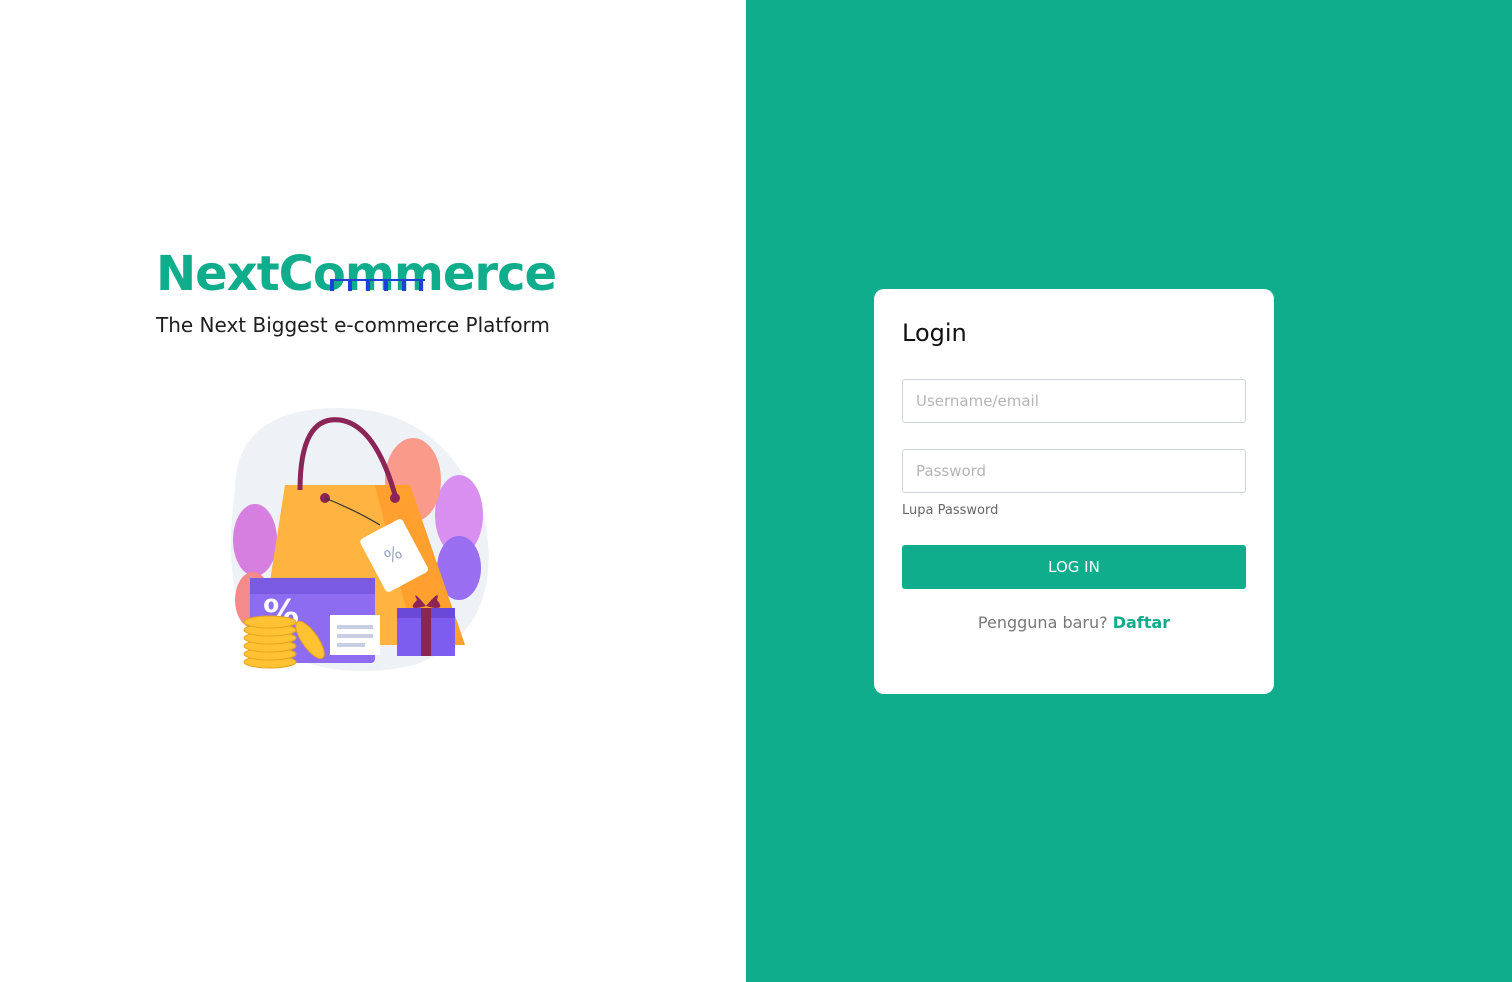 The image size is (1512, 982). Describe the element at coordinates (353, 325) in the screenshot. I see `brand-tagline: The Next Biggest e-commerce Platform` at that location.